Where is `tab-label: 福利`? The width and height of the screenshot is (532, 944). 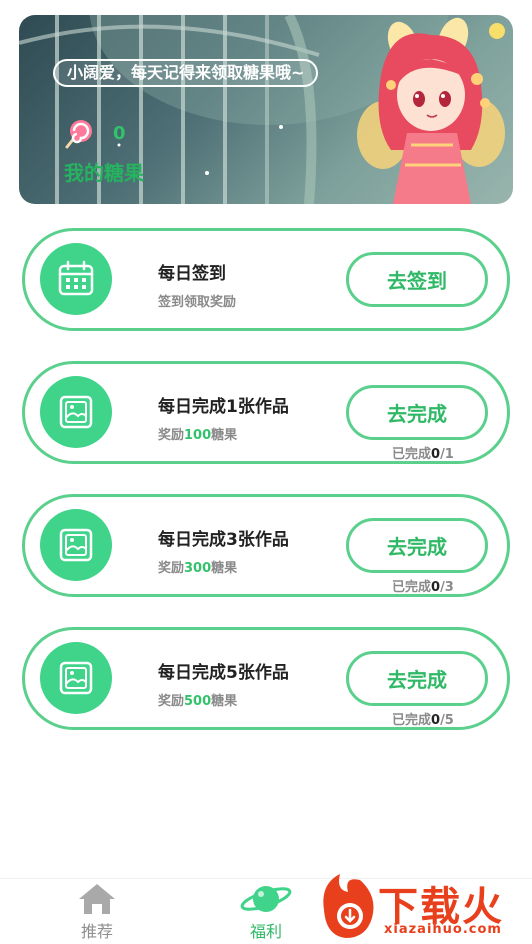
tab-label: 福利 is located at coordinates (265, 931).